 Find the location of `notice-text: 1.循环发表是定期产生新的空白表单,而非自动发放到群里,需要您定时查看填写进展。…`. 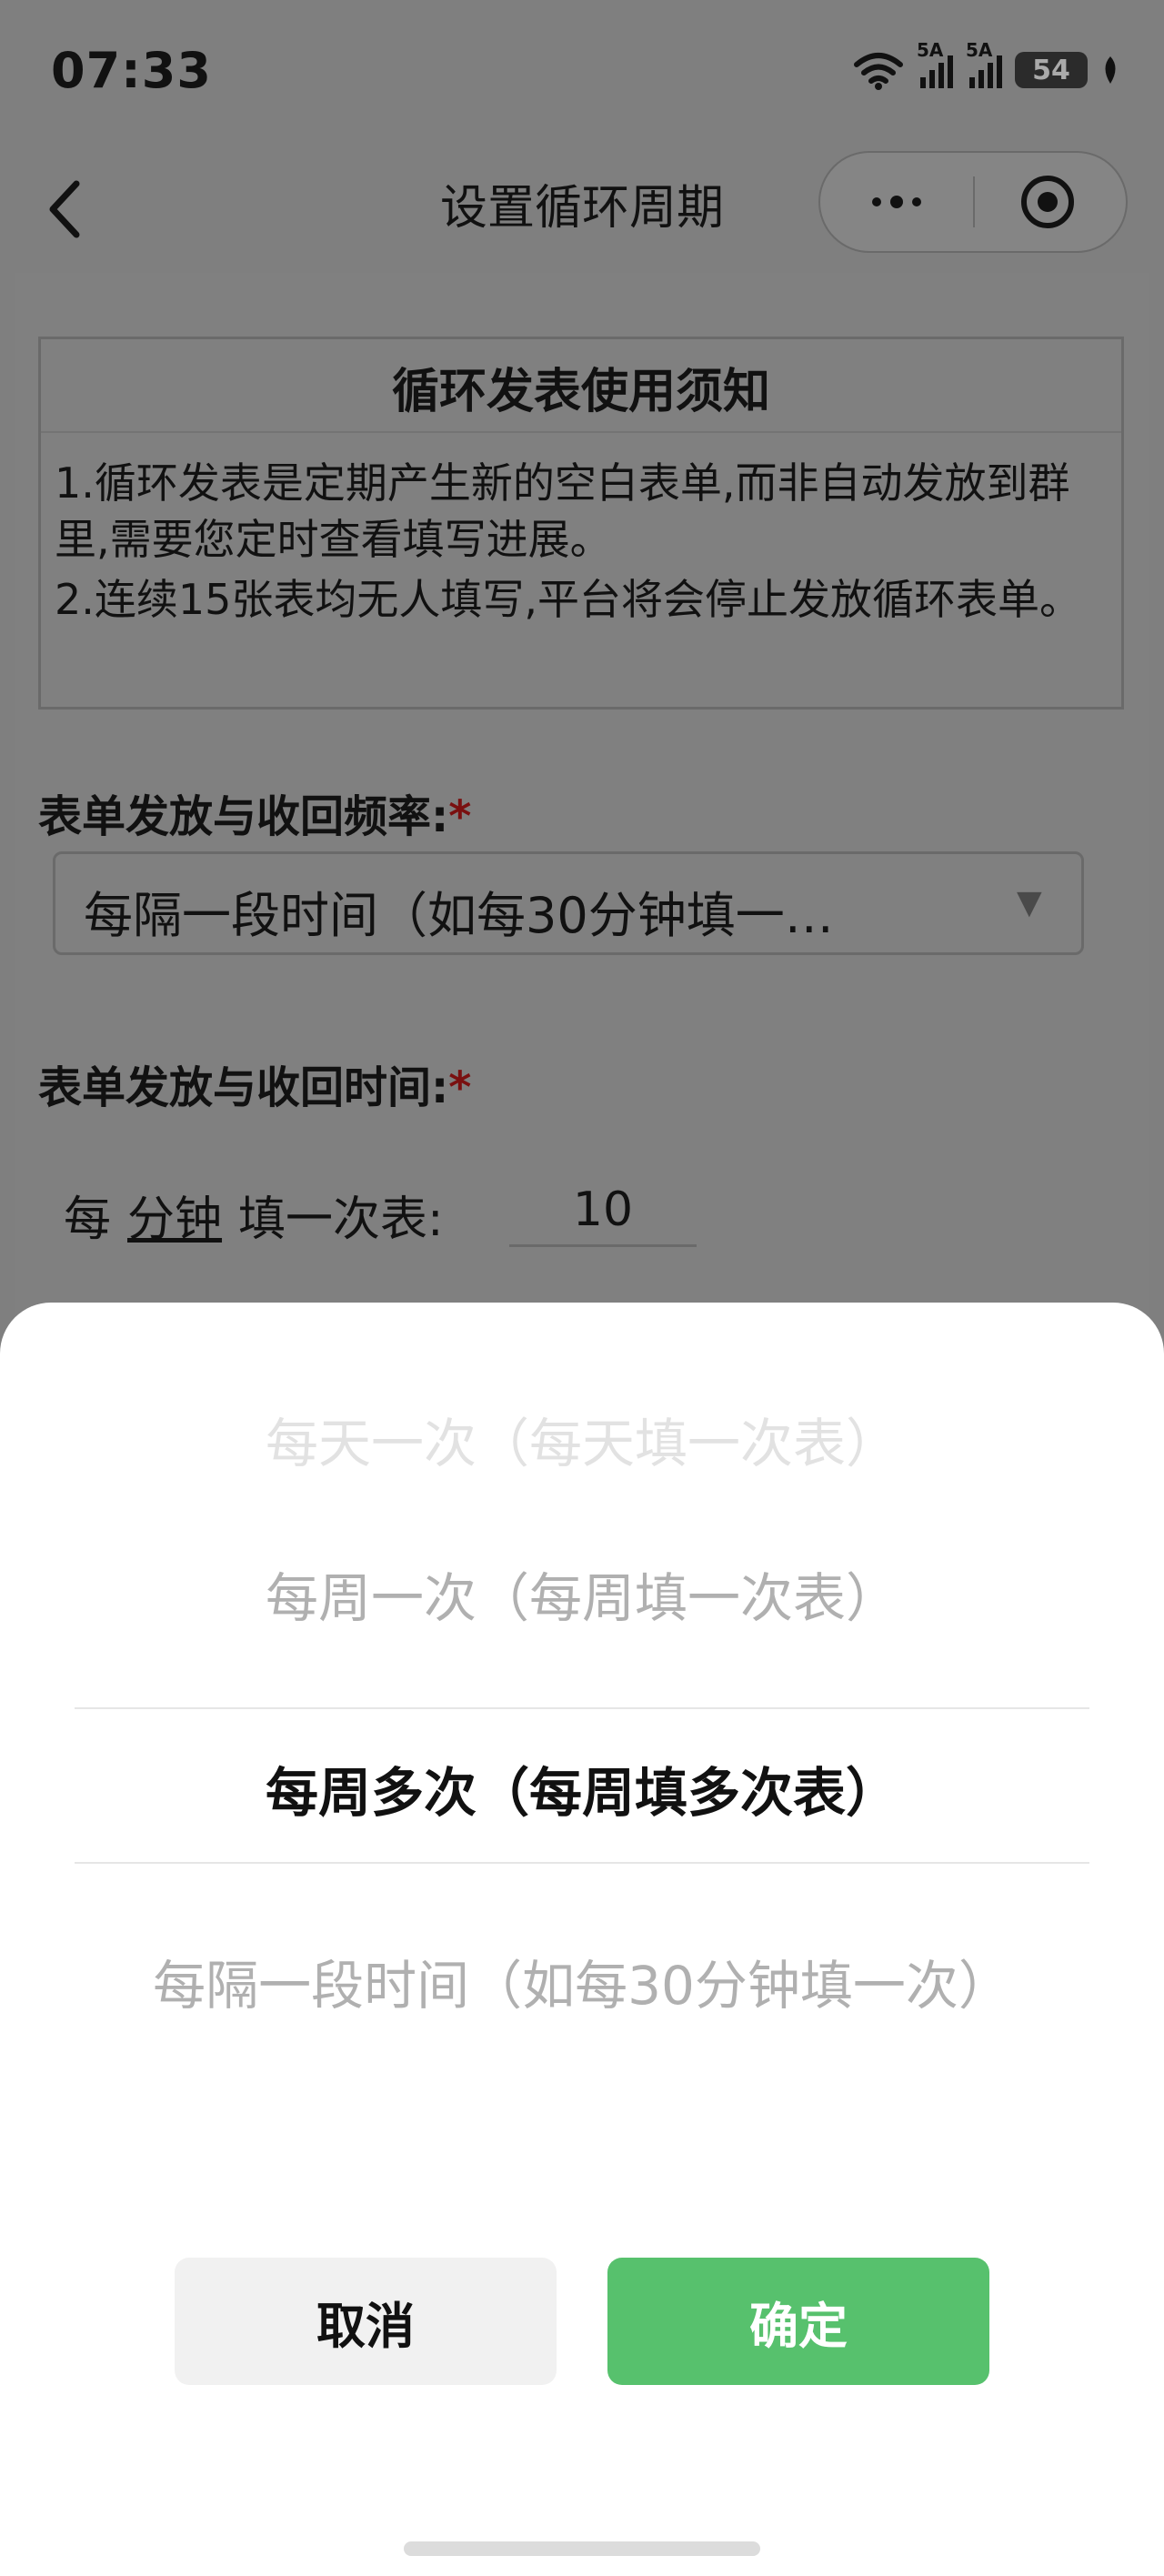

notice-text: 1.循环发表是定期产生新的空白表单,而非自动发放到群里,需要您定时查看填写进展。… is located at coordinates (582, 543).